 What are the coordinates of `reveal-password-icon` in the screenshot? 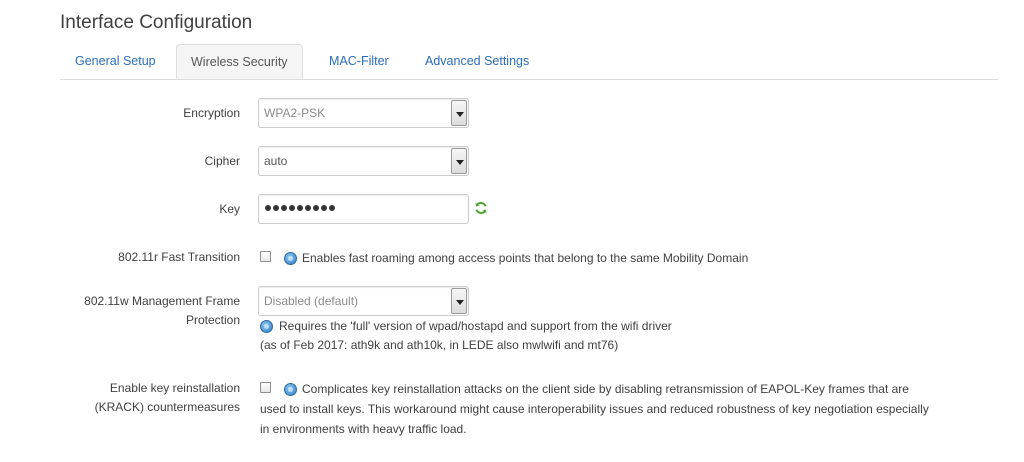 It's located at (481, 208).